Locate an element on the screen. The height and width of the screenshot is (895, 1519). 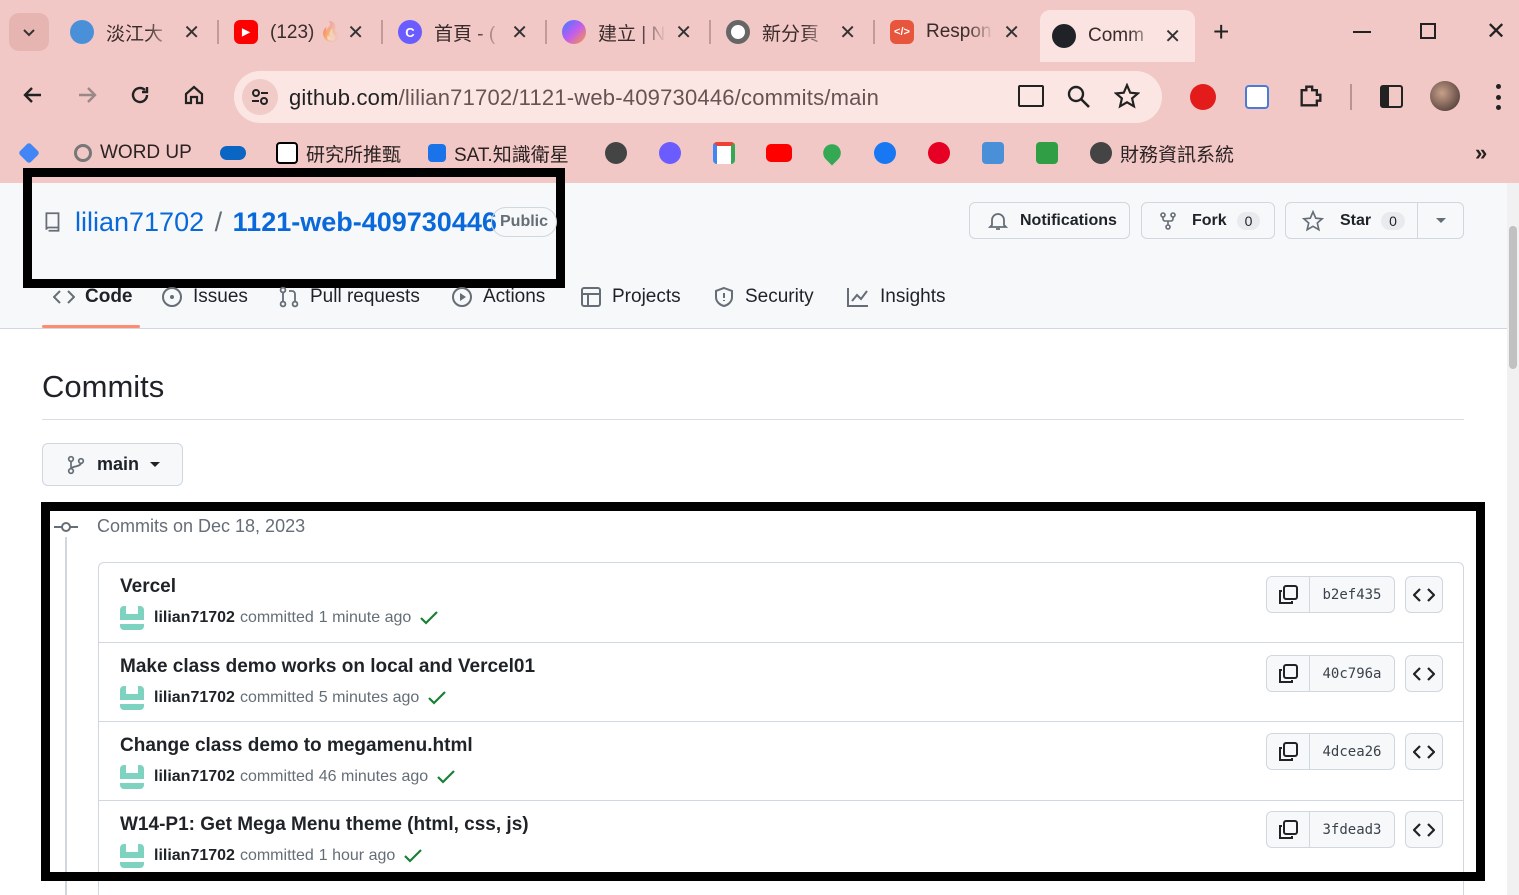
profile-avatar is located at coordinates (1445, 96).